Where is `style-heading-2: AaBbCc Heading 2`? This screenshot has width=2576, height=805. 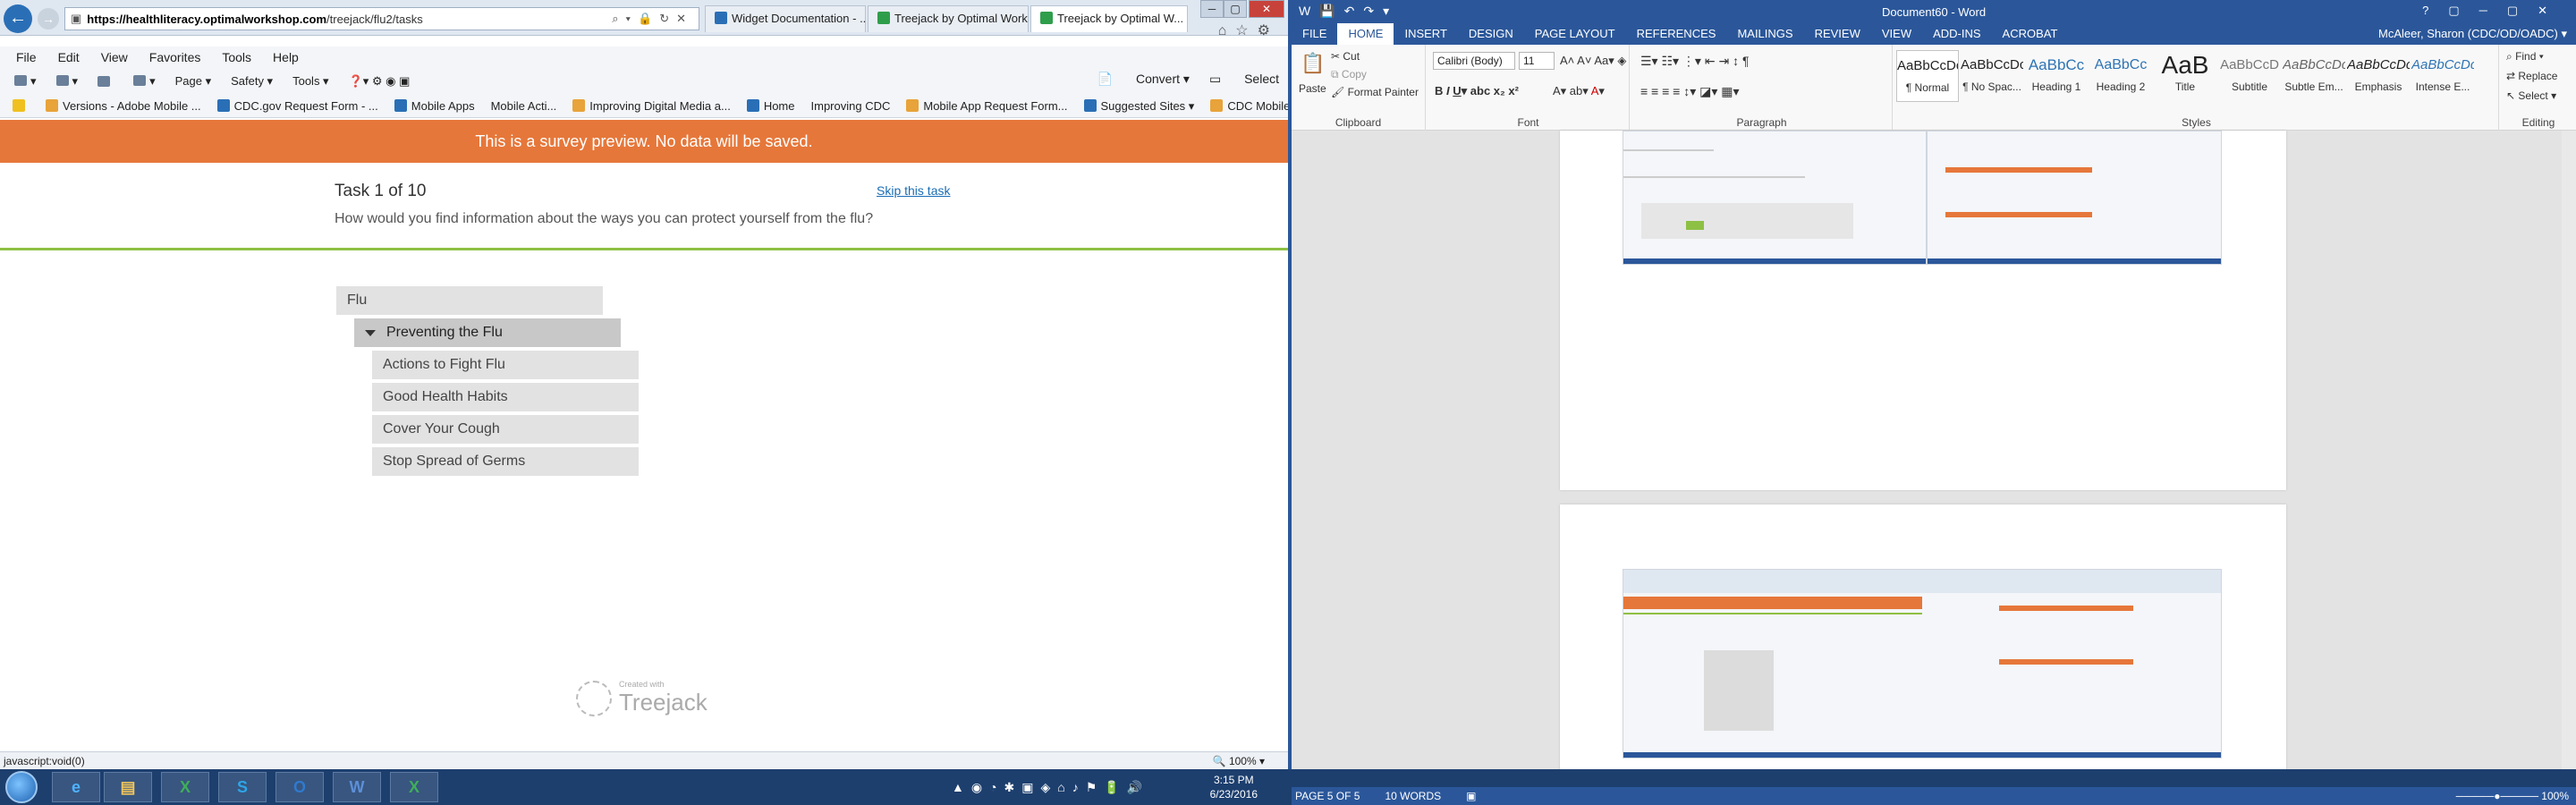 style-heading-2: AaBbCc Heading 2 is located at coordinates (2120, 76).